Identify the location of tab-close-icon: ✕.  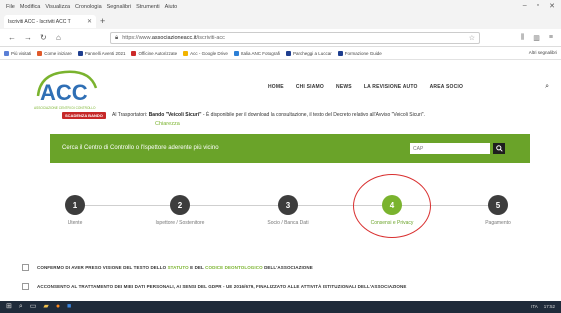
(89, 21).